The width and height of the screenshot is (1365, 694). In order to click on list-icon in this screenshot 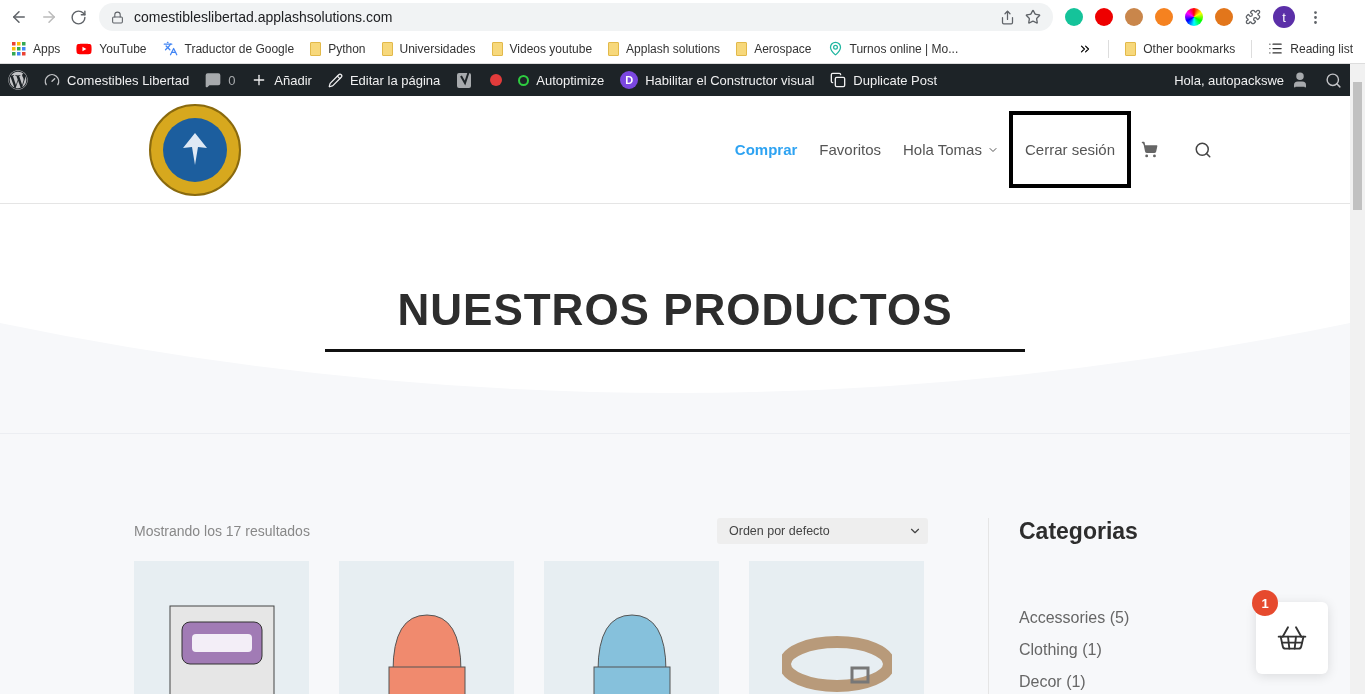, I will do `click(1276, 48)`.